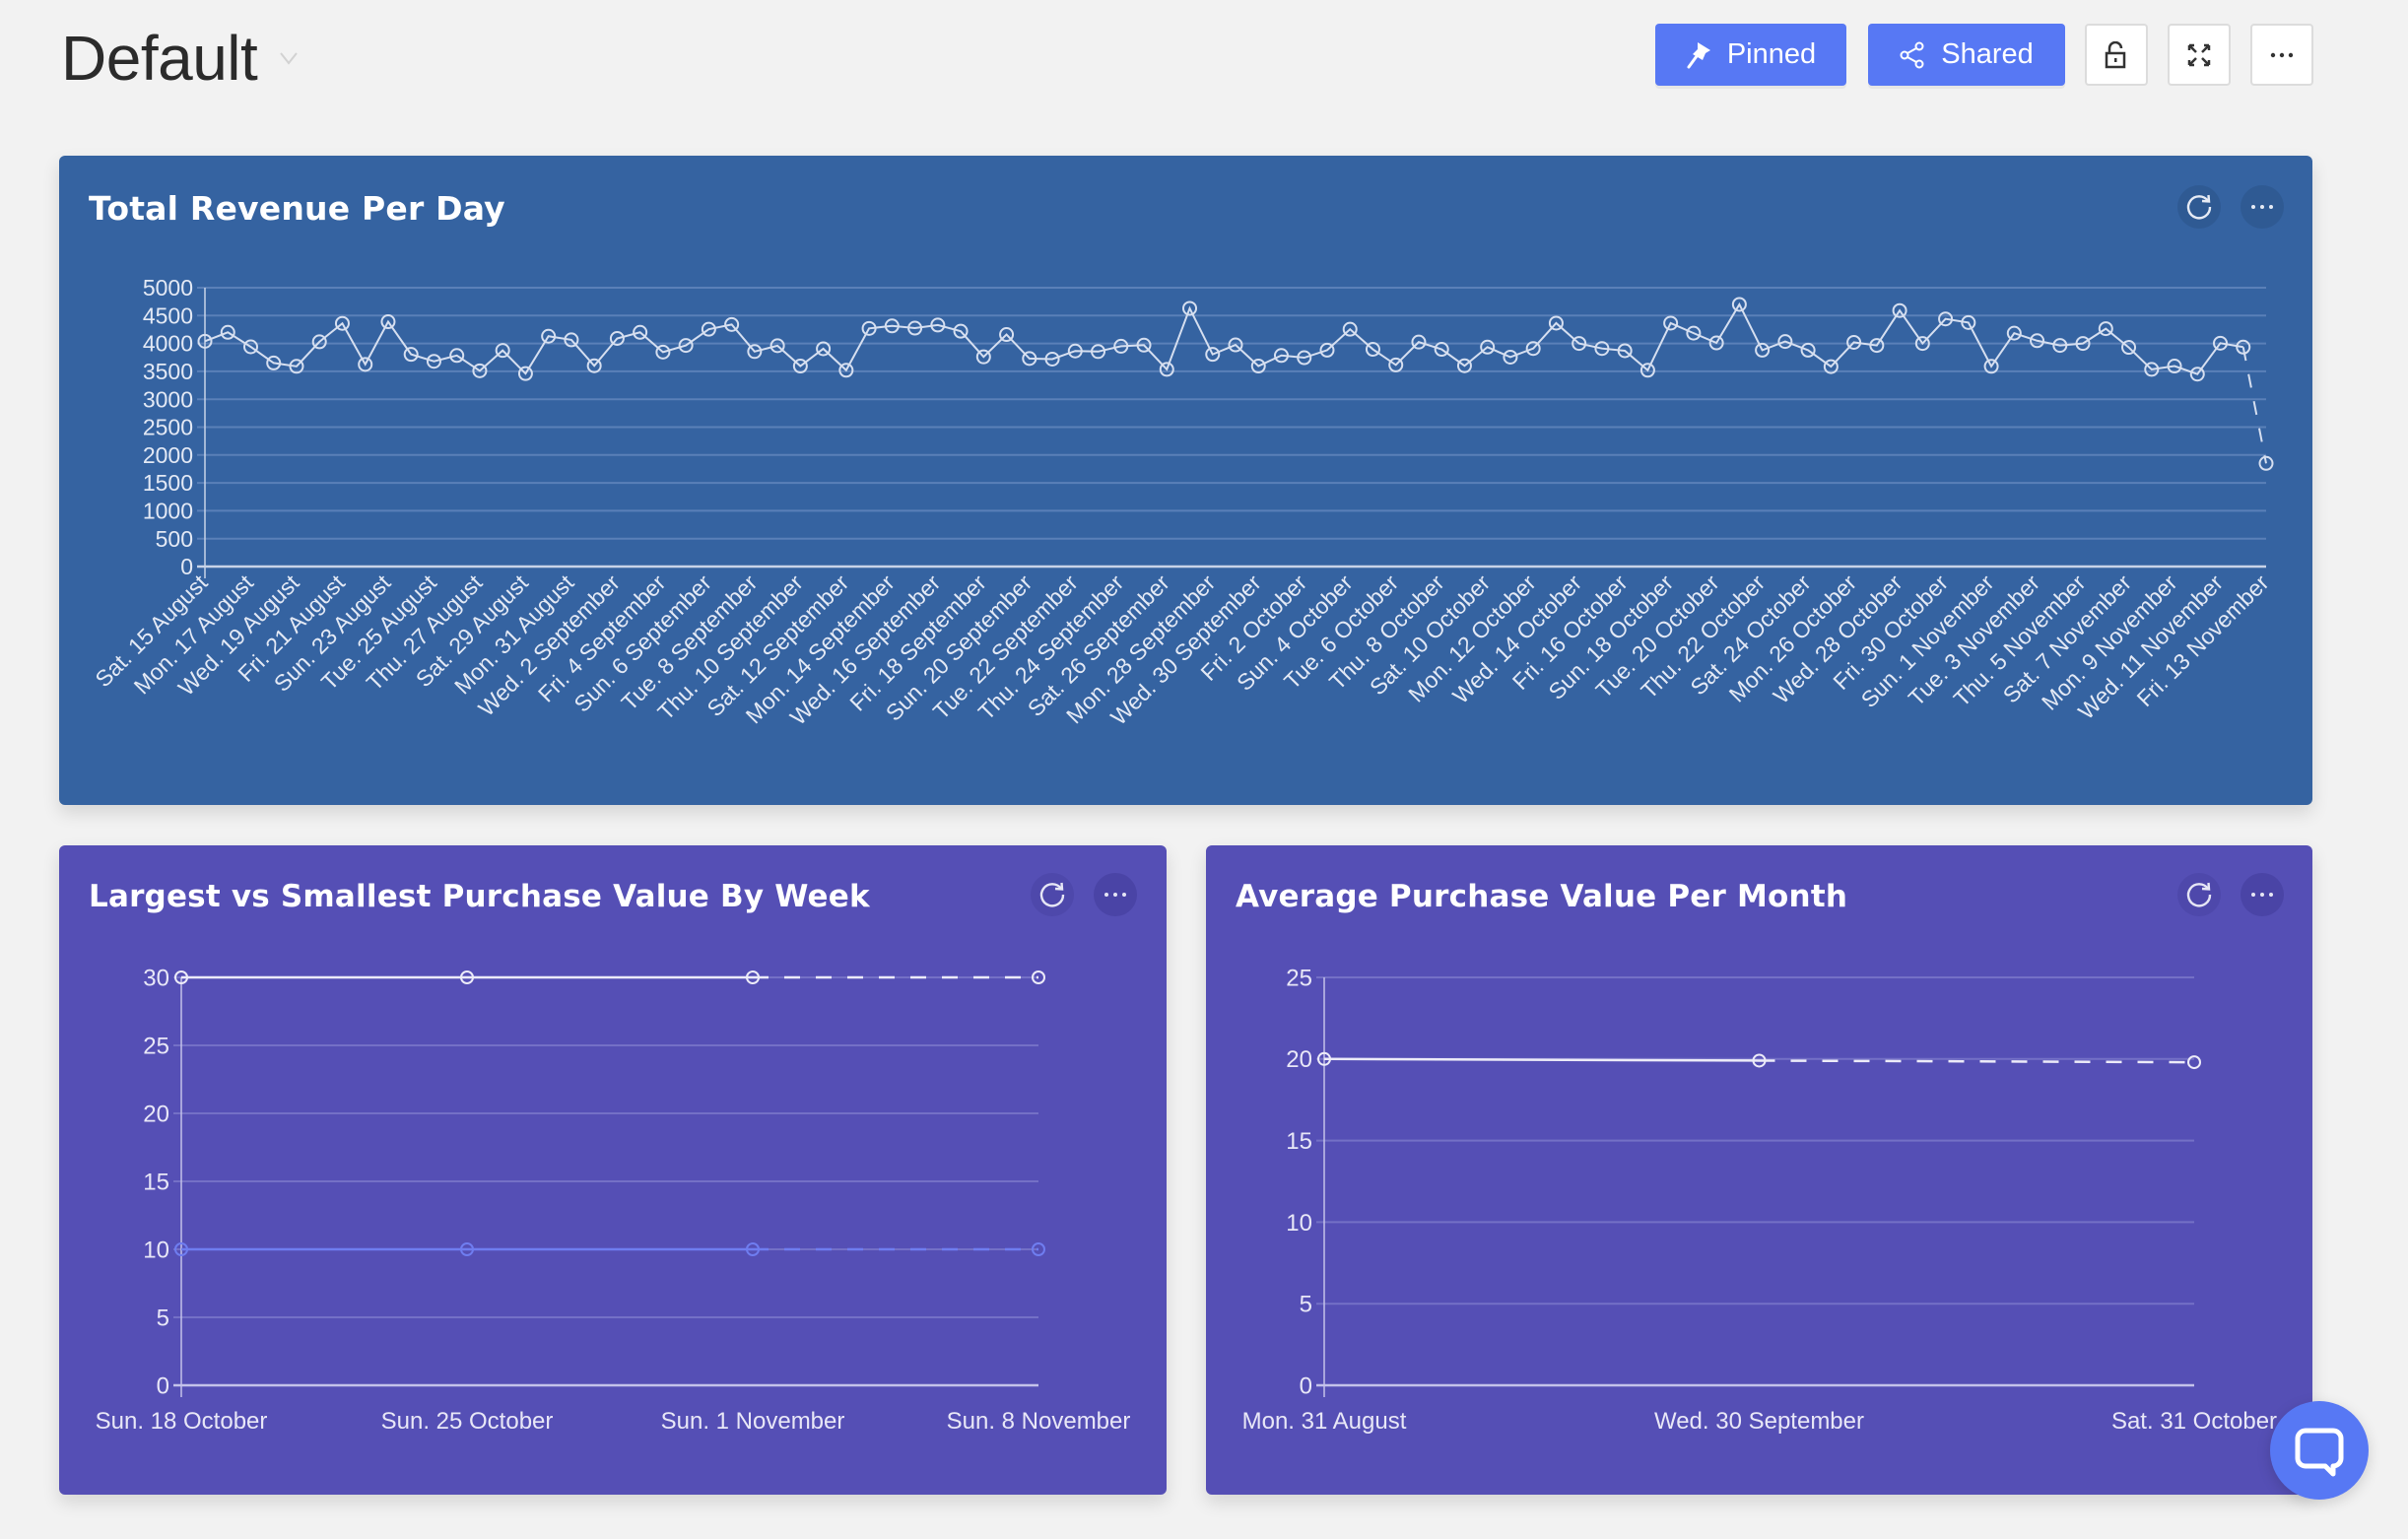 The image size is (2408, 1539). I want to click on pinned-label: Pinned, so click(1771, 54).